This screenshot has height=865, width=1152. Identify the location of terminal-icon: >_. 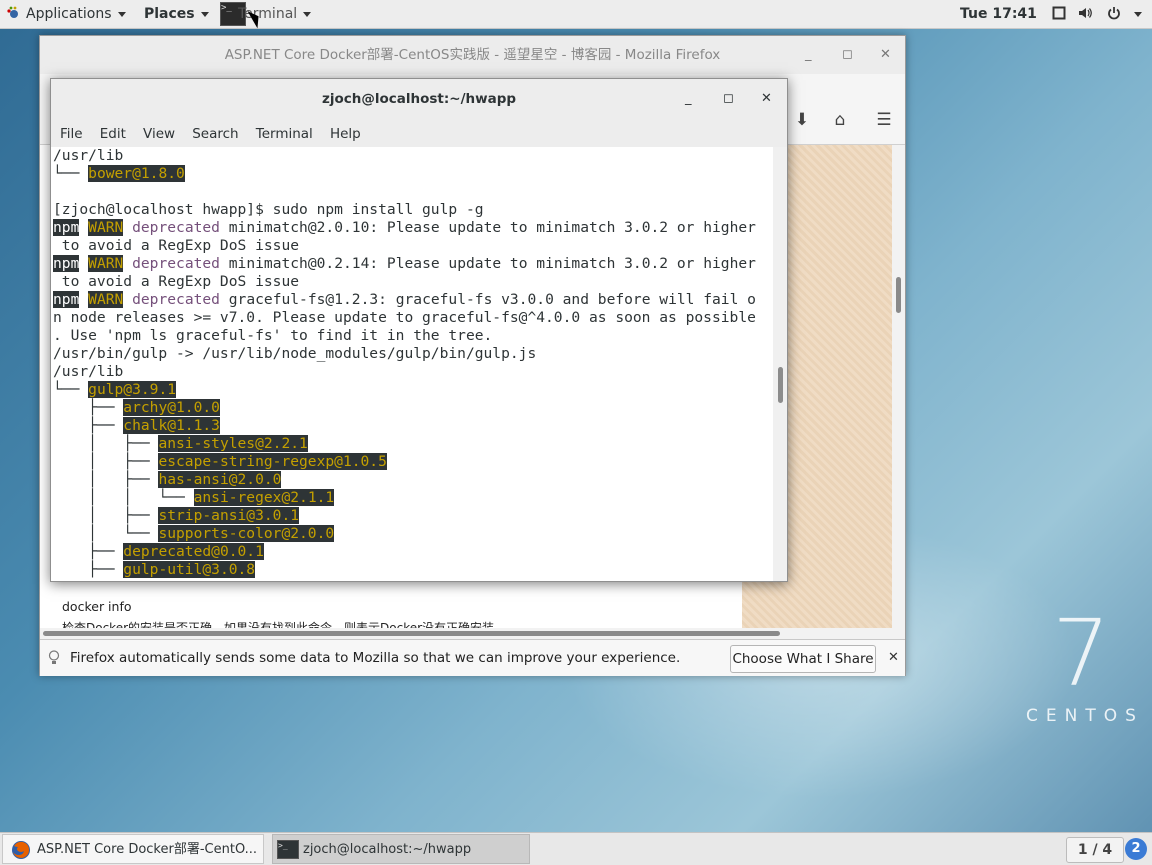
(288, 849).